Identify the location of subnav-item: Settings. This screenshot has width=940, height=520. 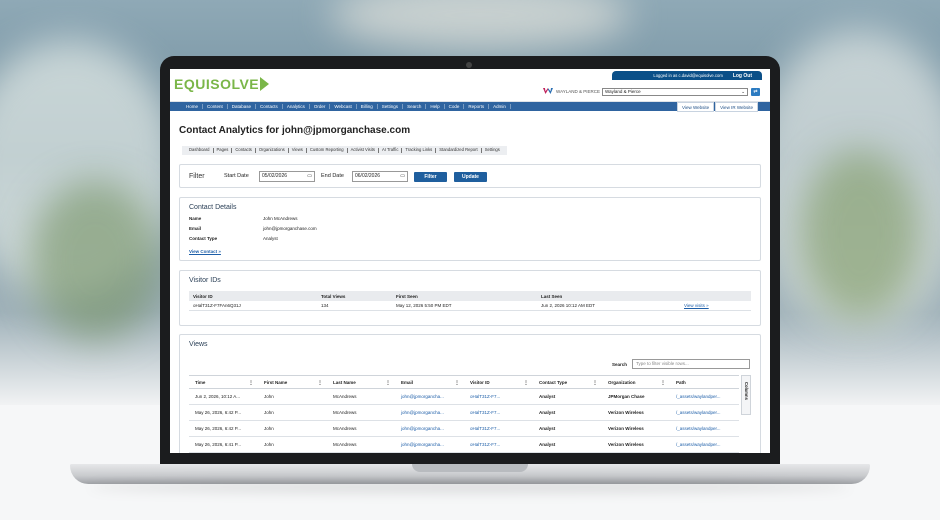
(492, 150).